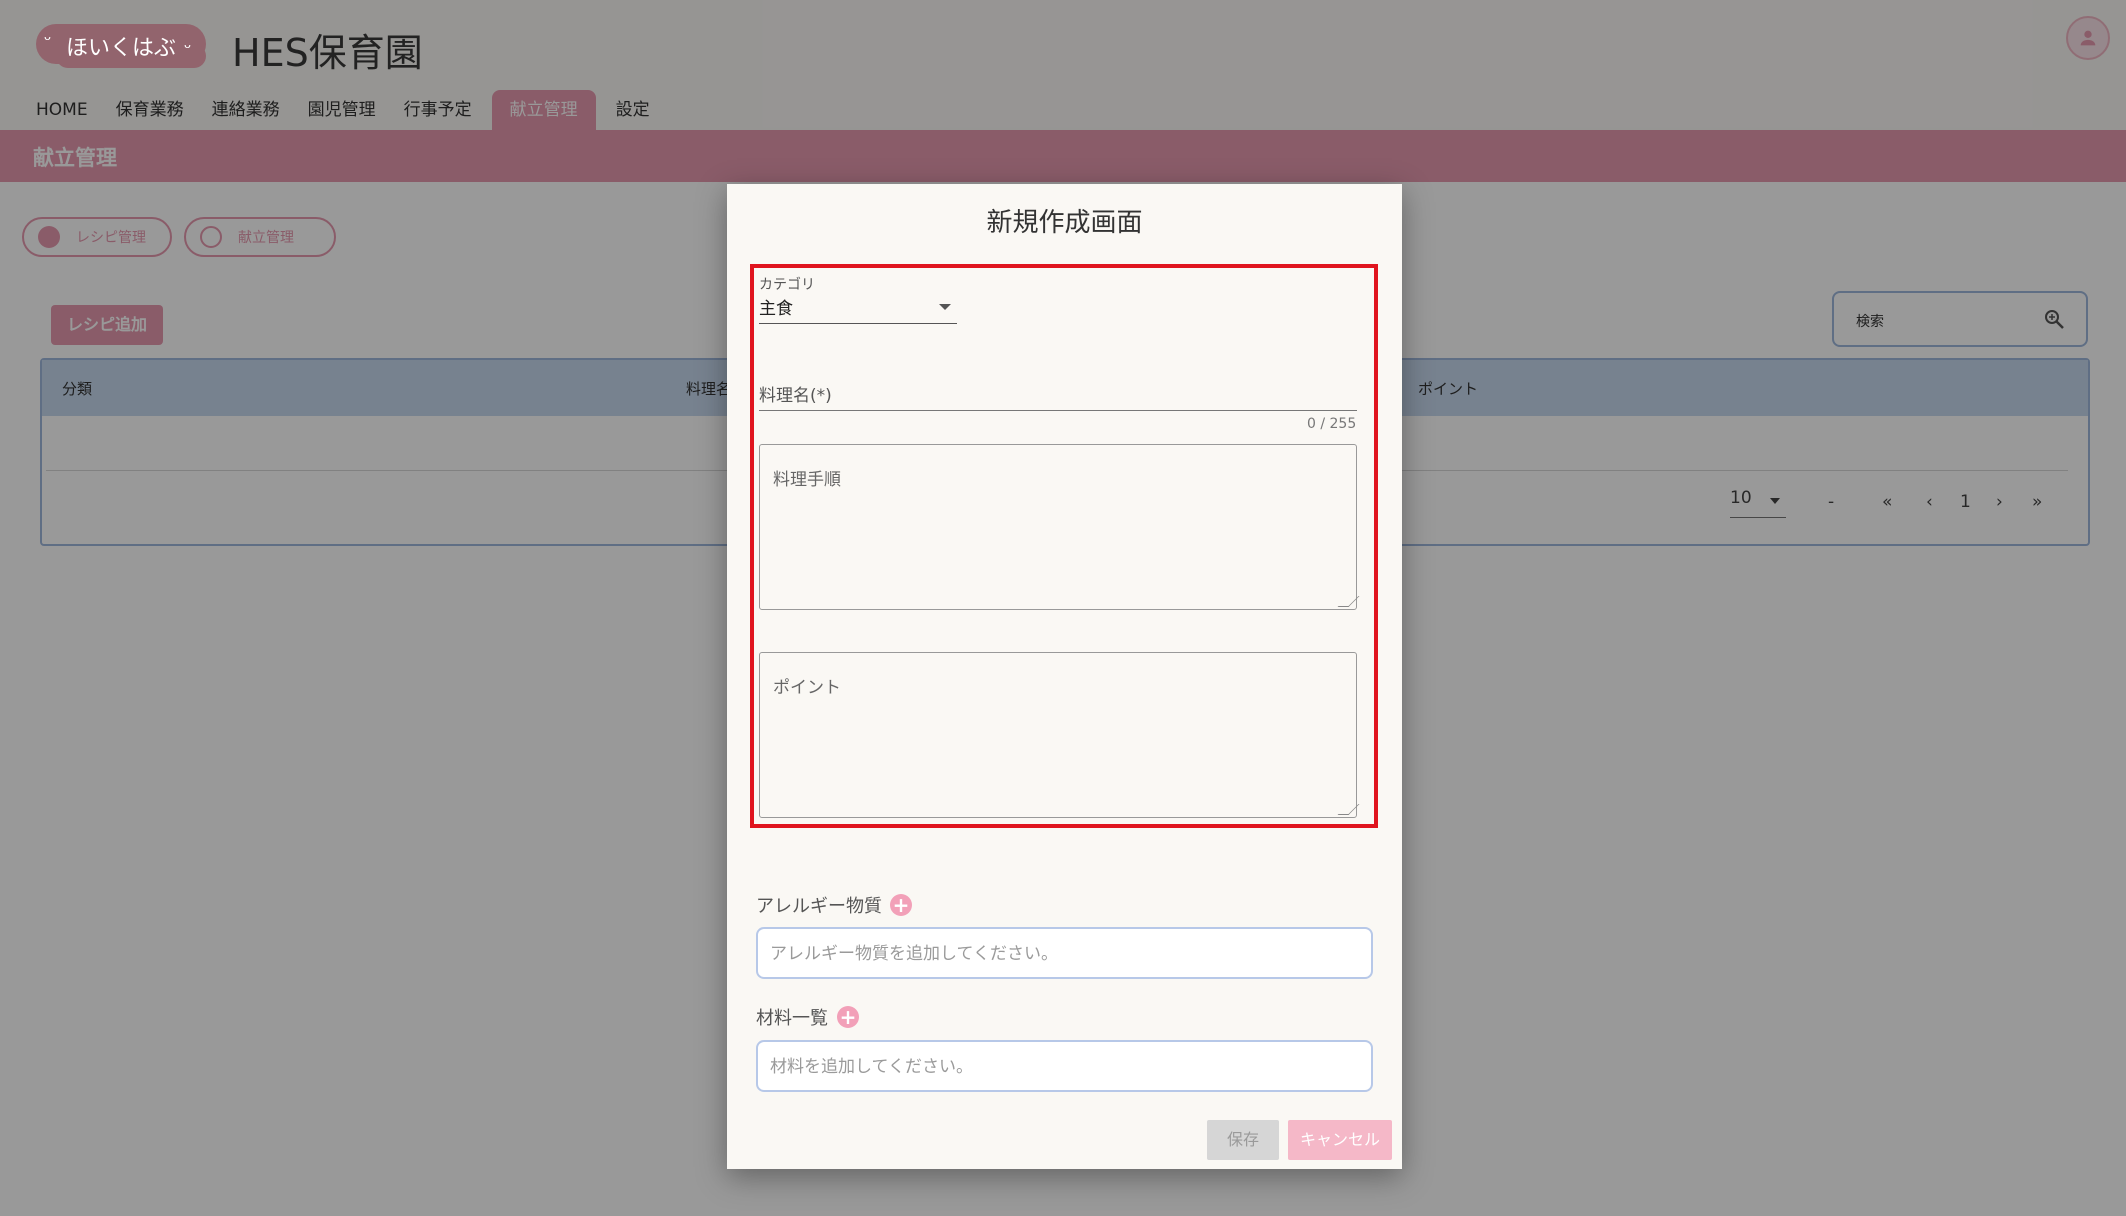  I want to click on allergen-input-field, so click(1065, 954).